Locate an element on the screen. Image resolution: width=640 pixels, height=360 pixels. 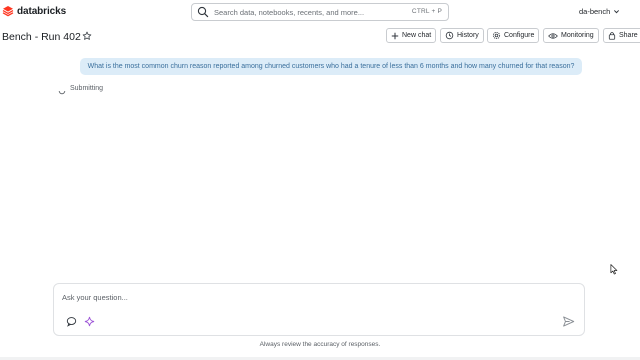
star-icon is located at coordinates (87, 36).